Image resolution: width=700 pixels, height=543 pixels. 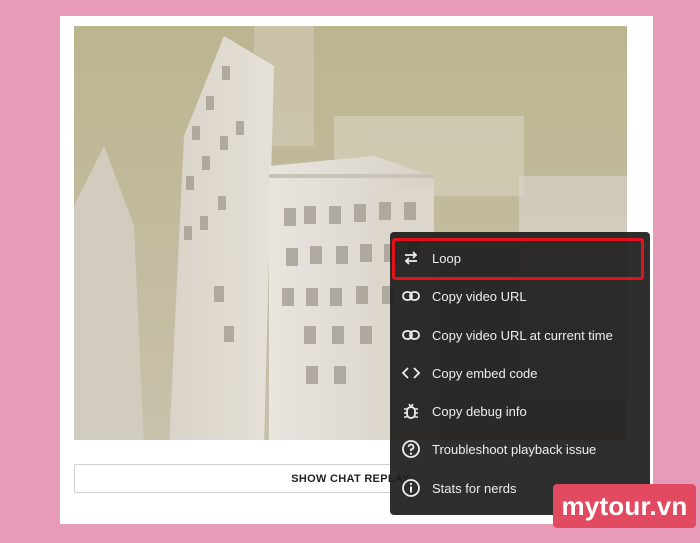 I want to click on code-icon, so click(x=411, y=373).